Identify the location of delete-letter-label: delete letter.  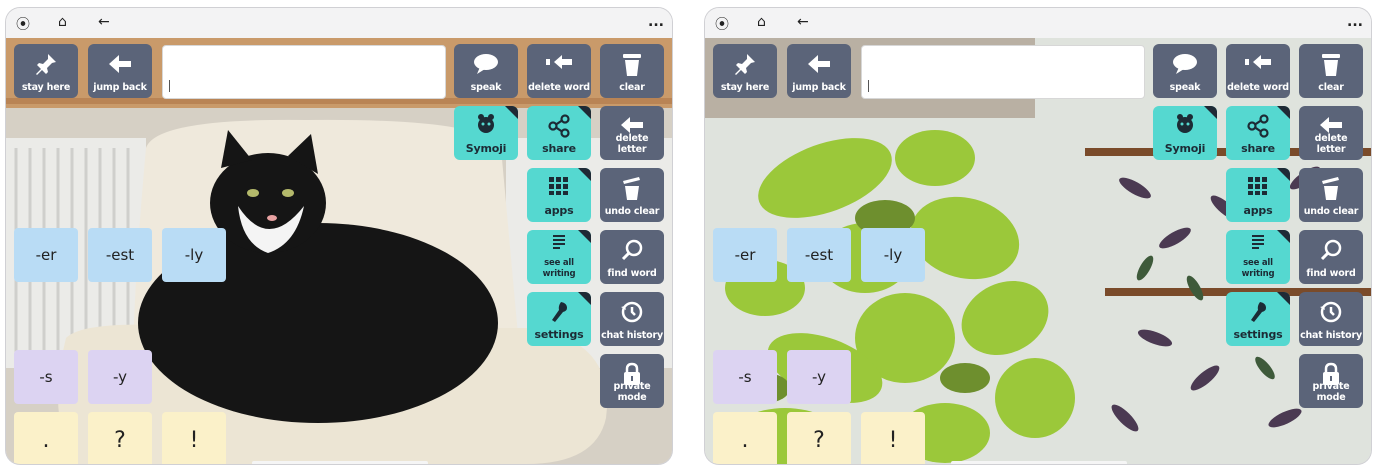
(632, 144).